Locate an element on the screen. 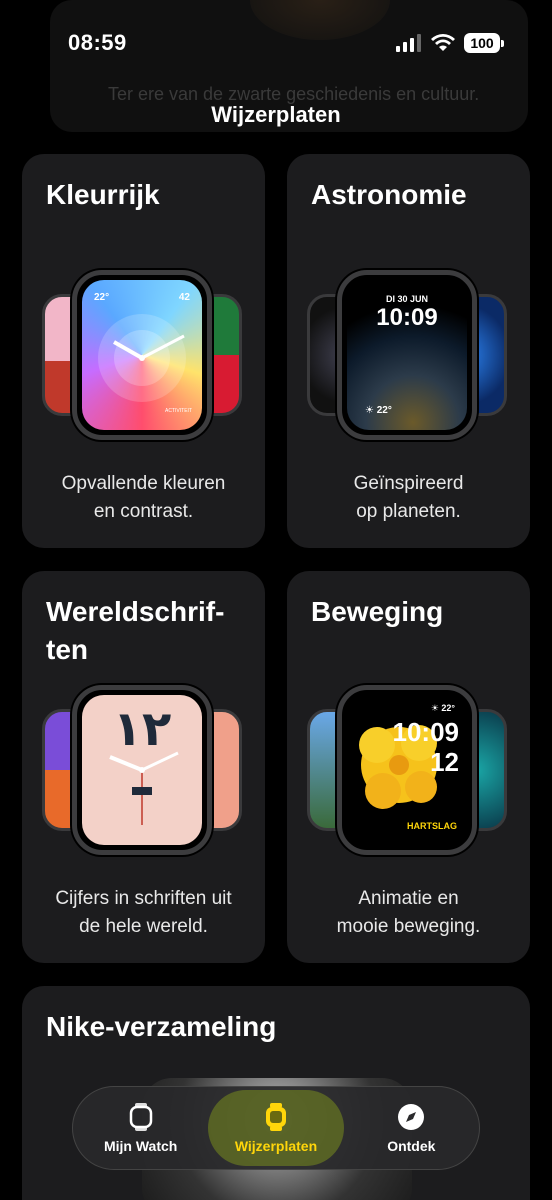  status-bar: 08:59 100 is located at coordinates (276, 45).